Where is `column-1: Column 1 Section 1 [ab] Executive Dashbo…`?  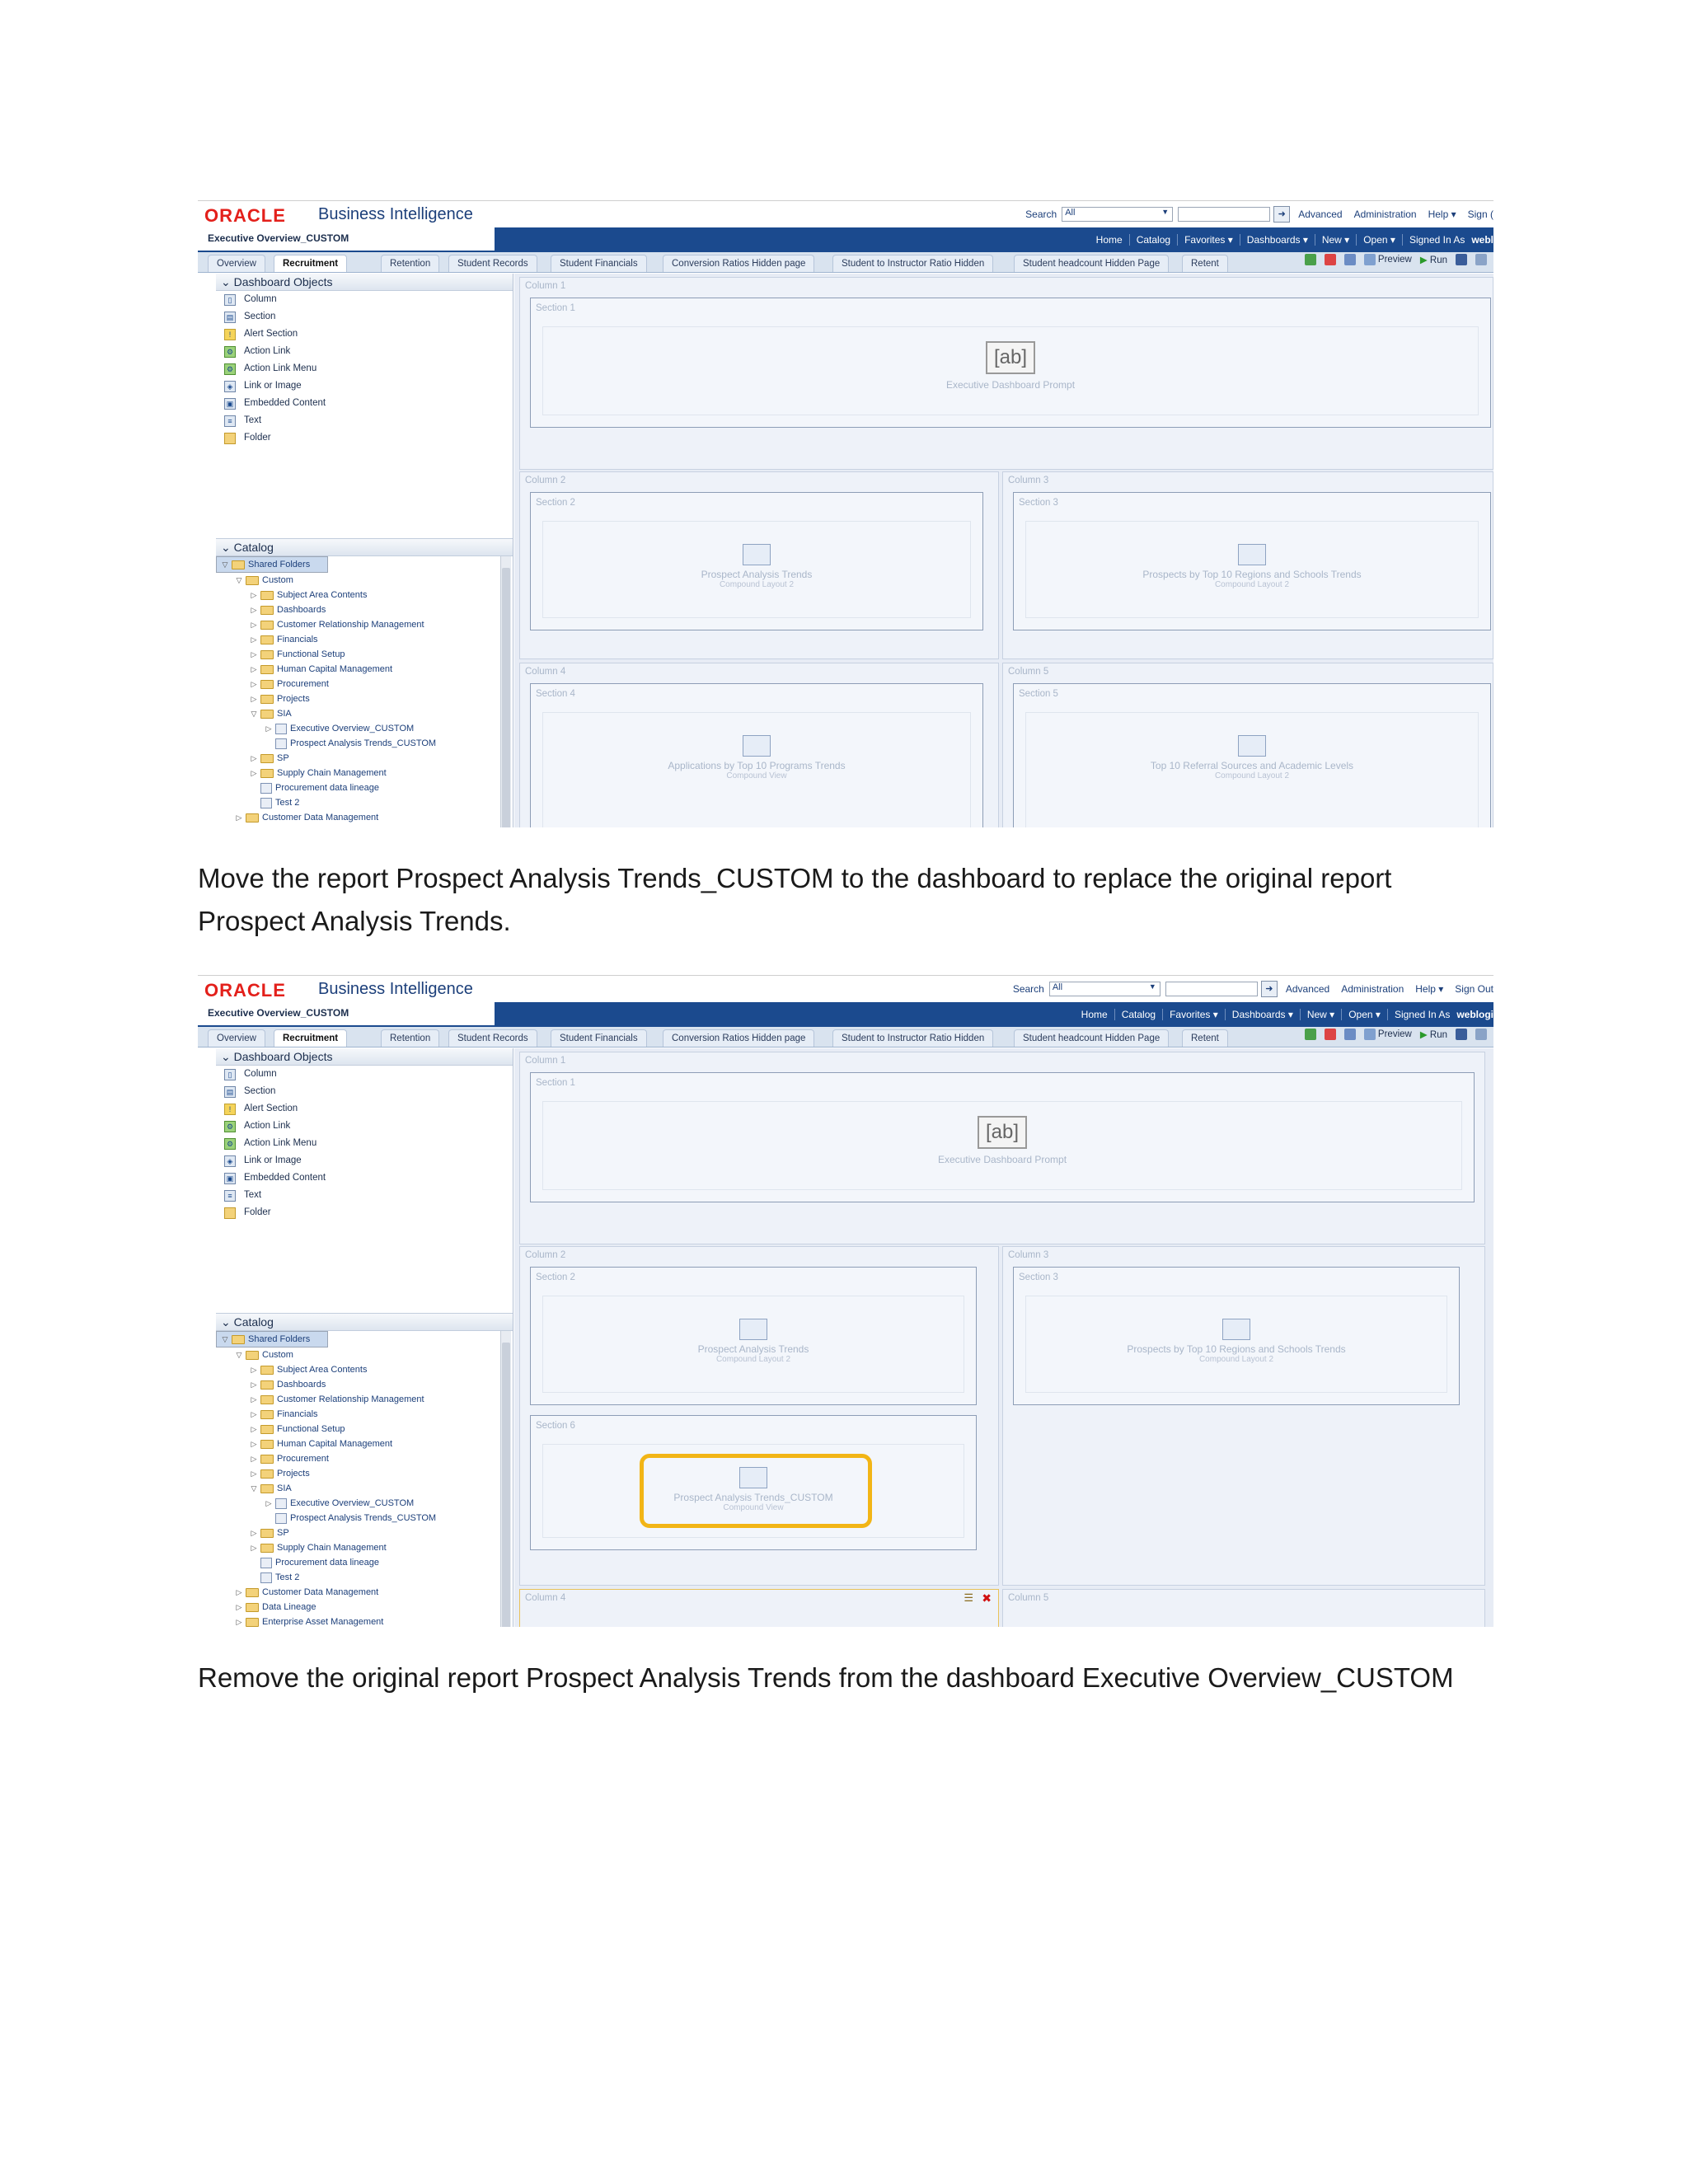 column-1: Column 1 Section 1 [ab] Executive Dashbo… is located at coordinates (1006, 373).